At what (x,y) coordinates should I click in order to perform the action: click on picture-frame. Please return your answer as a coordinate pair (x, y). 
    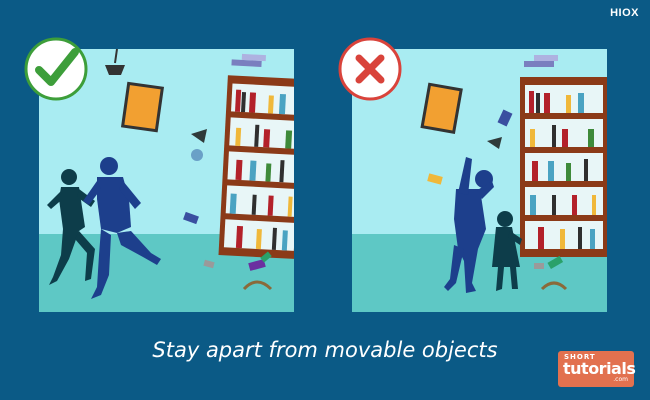
    Looking at the image, I should click on (142, 107).